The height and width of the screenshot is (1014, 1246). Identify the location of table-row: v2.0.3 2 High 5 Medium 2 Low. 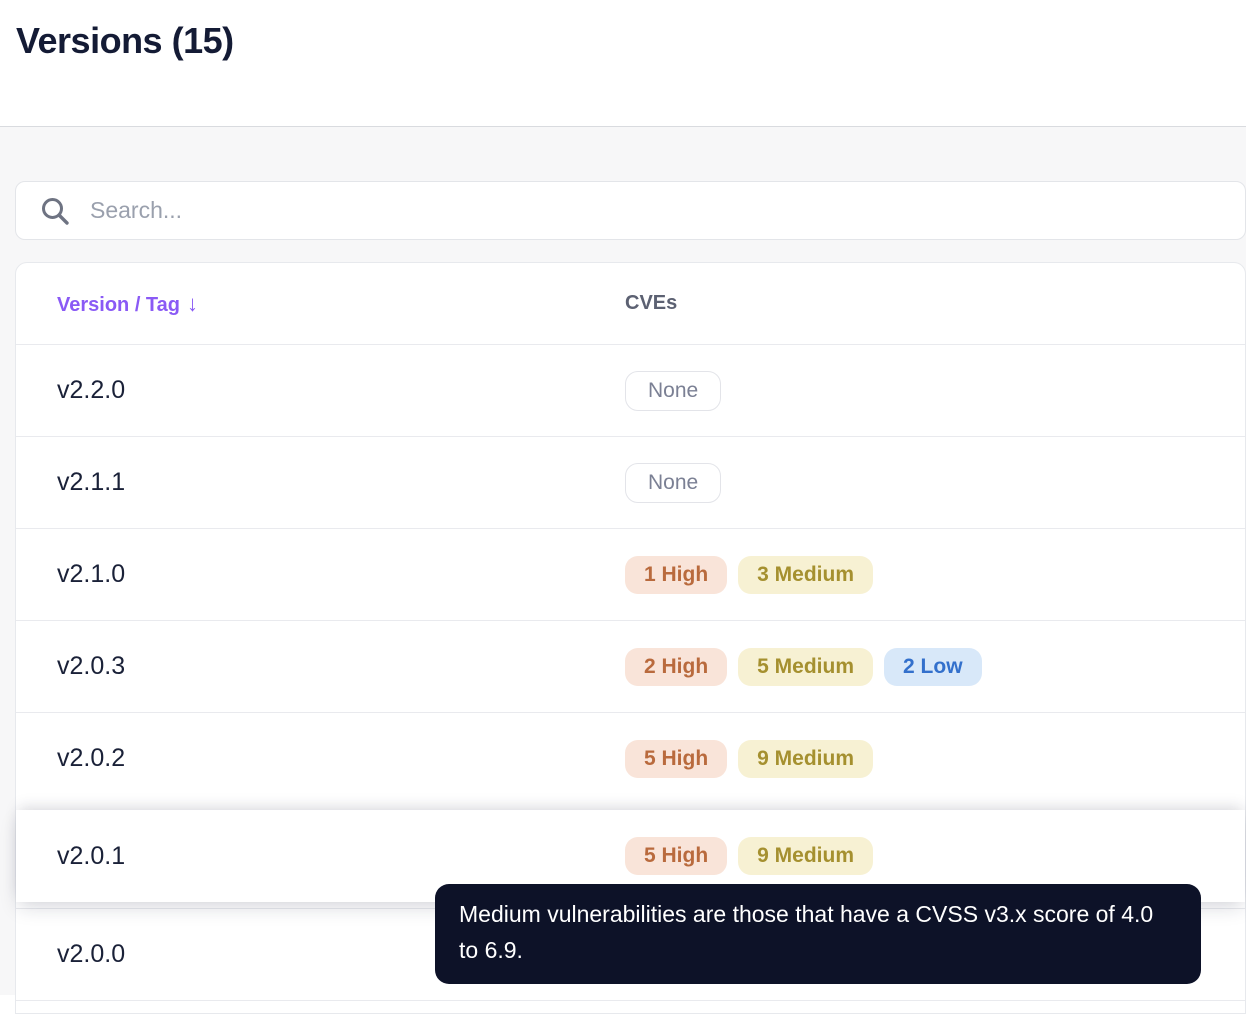
(630, 666).